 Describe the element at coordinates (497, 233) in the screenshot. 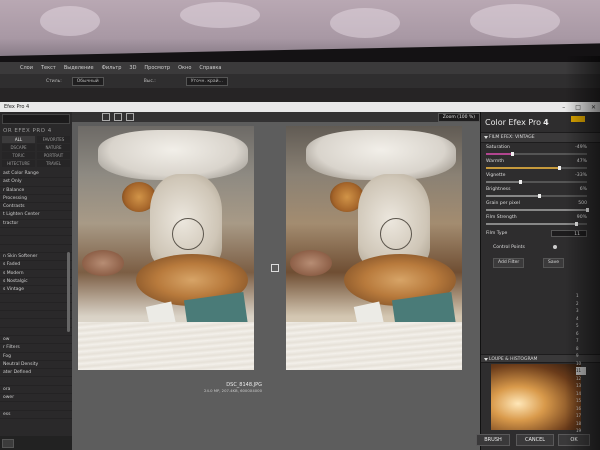

I see `film-type-label: Film Type` at that location.